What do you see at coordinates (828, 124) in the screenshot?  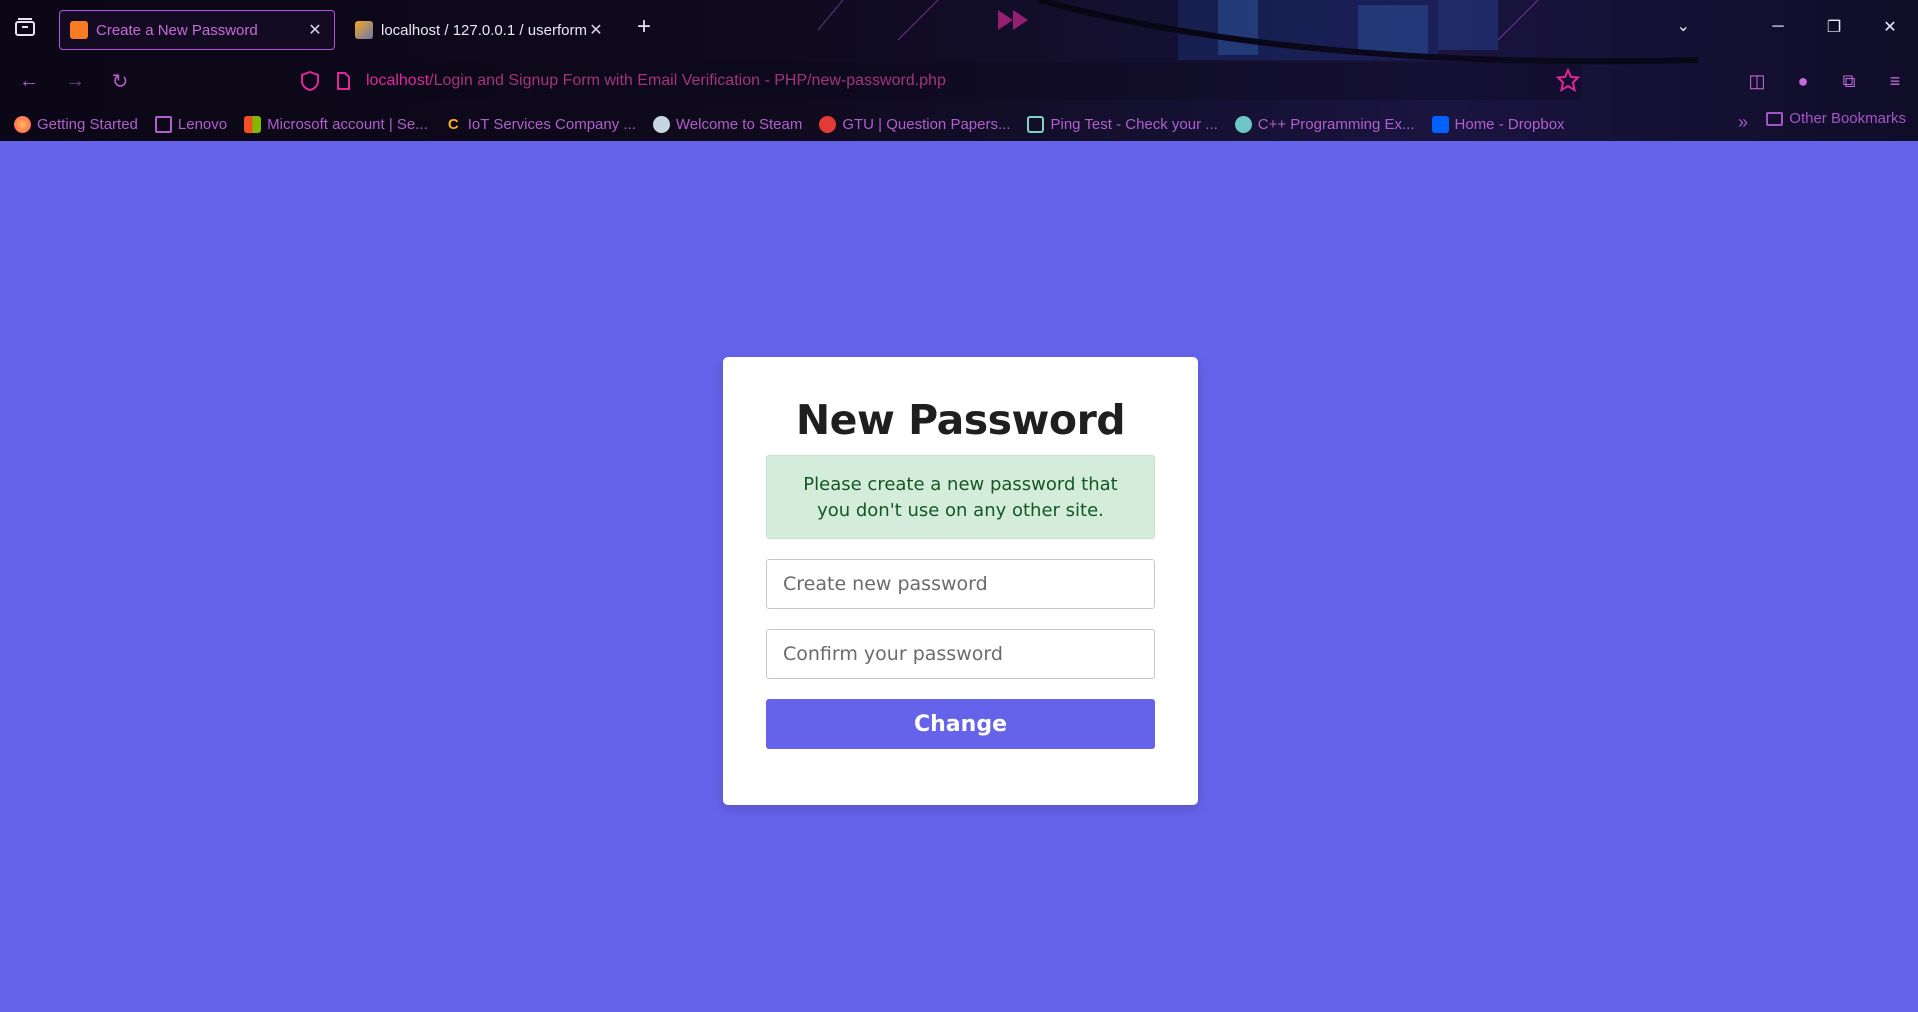 I see `gtu-icon` at bounding box center [828, 124].